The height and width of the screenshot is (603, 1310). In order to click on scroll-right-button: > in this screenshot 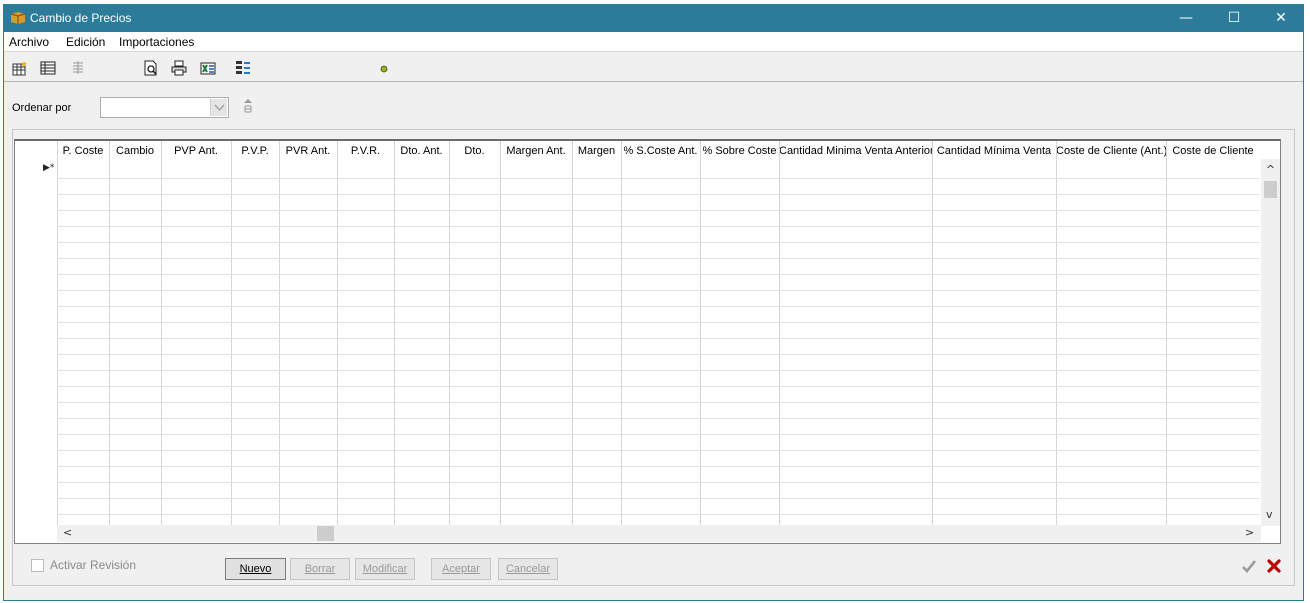, I will do `click(1249, 532)`.